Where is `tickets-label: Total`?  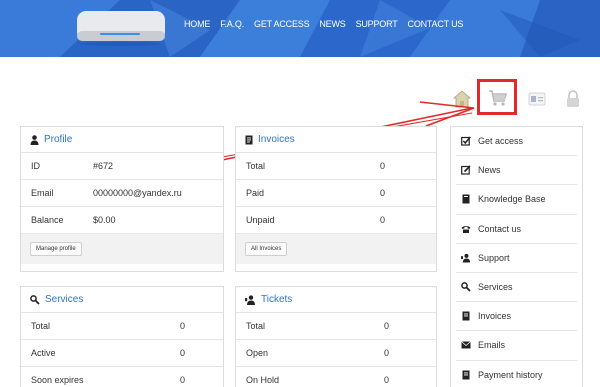 tickets-label: Total is located at coordinates (256, 326).